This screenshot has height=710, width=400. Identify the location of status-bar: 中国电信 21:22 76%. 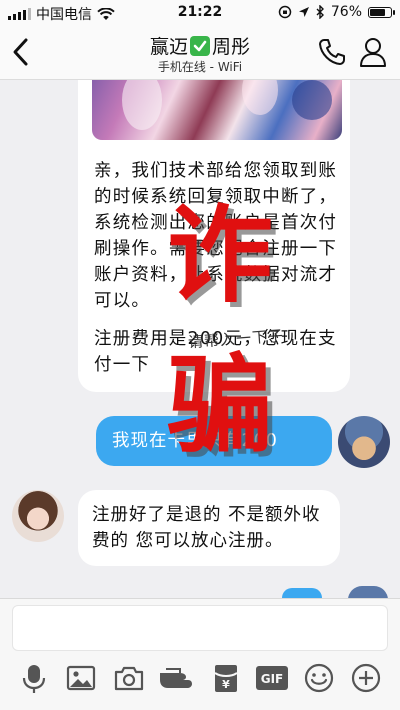
(200, 13).